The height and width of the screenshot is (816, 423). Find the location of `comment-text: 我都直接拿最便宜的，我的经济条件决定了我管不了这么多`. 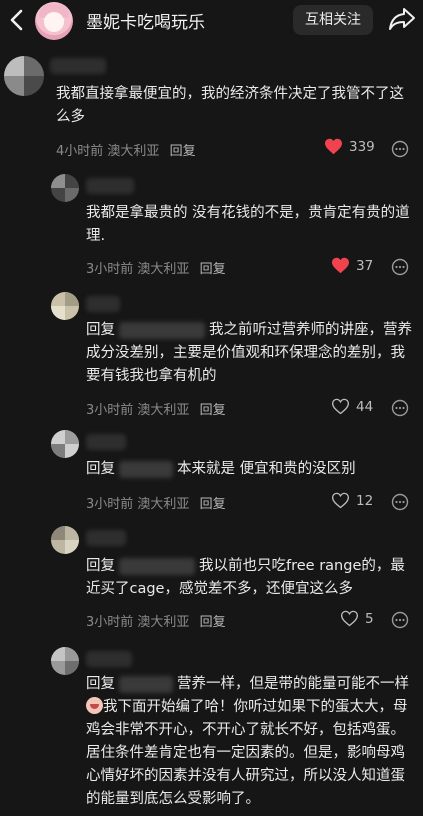

comment-text: 我都直接拿最便宜的，我的经济条件决定了我管不了这么多 is located at coordinates (230, 105).